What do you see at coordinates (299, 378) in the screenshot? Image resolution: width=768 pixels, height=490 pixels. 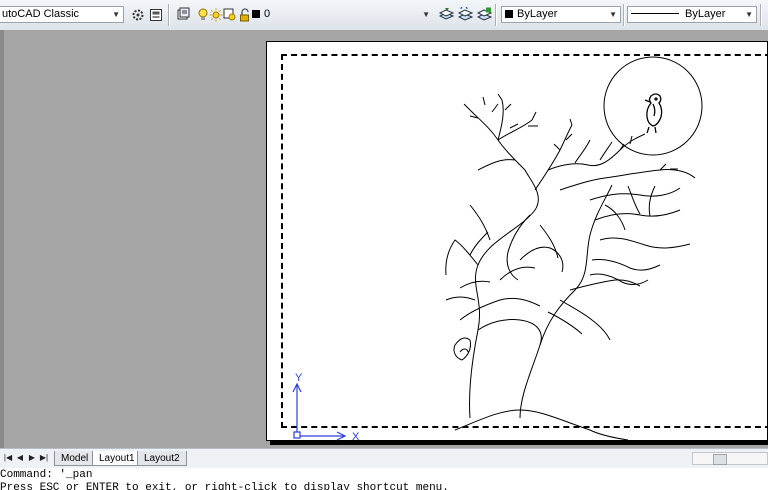 I see `ucs-y-label: Y` at bounding box center [299, 378].